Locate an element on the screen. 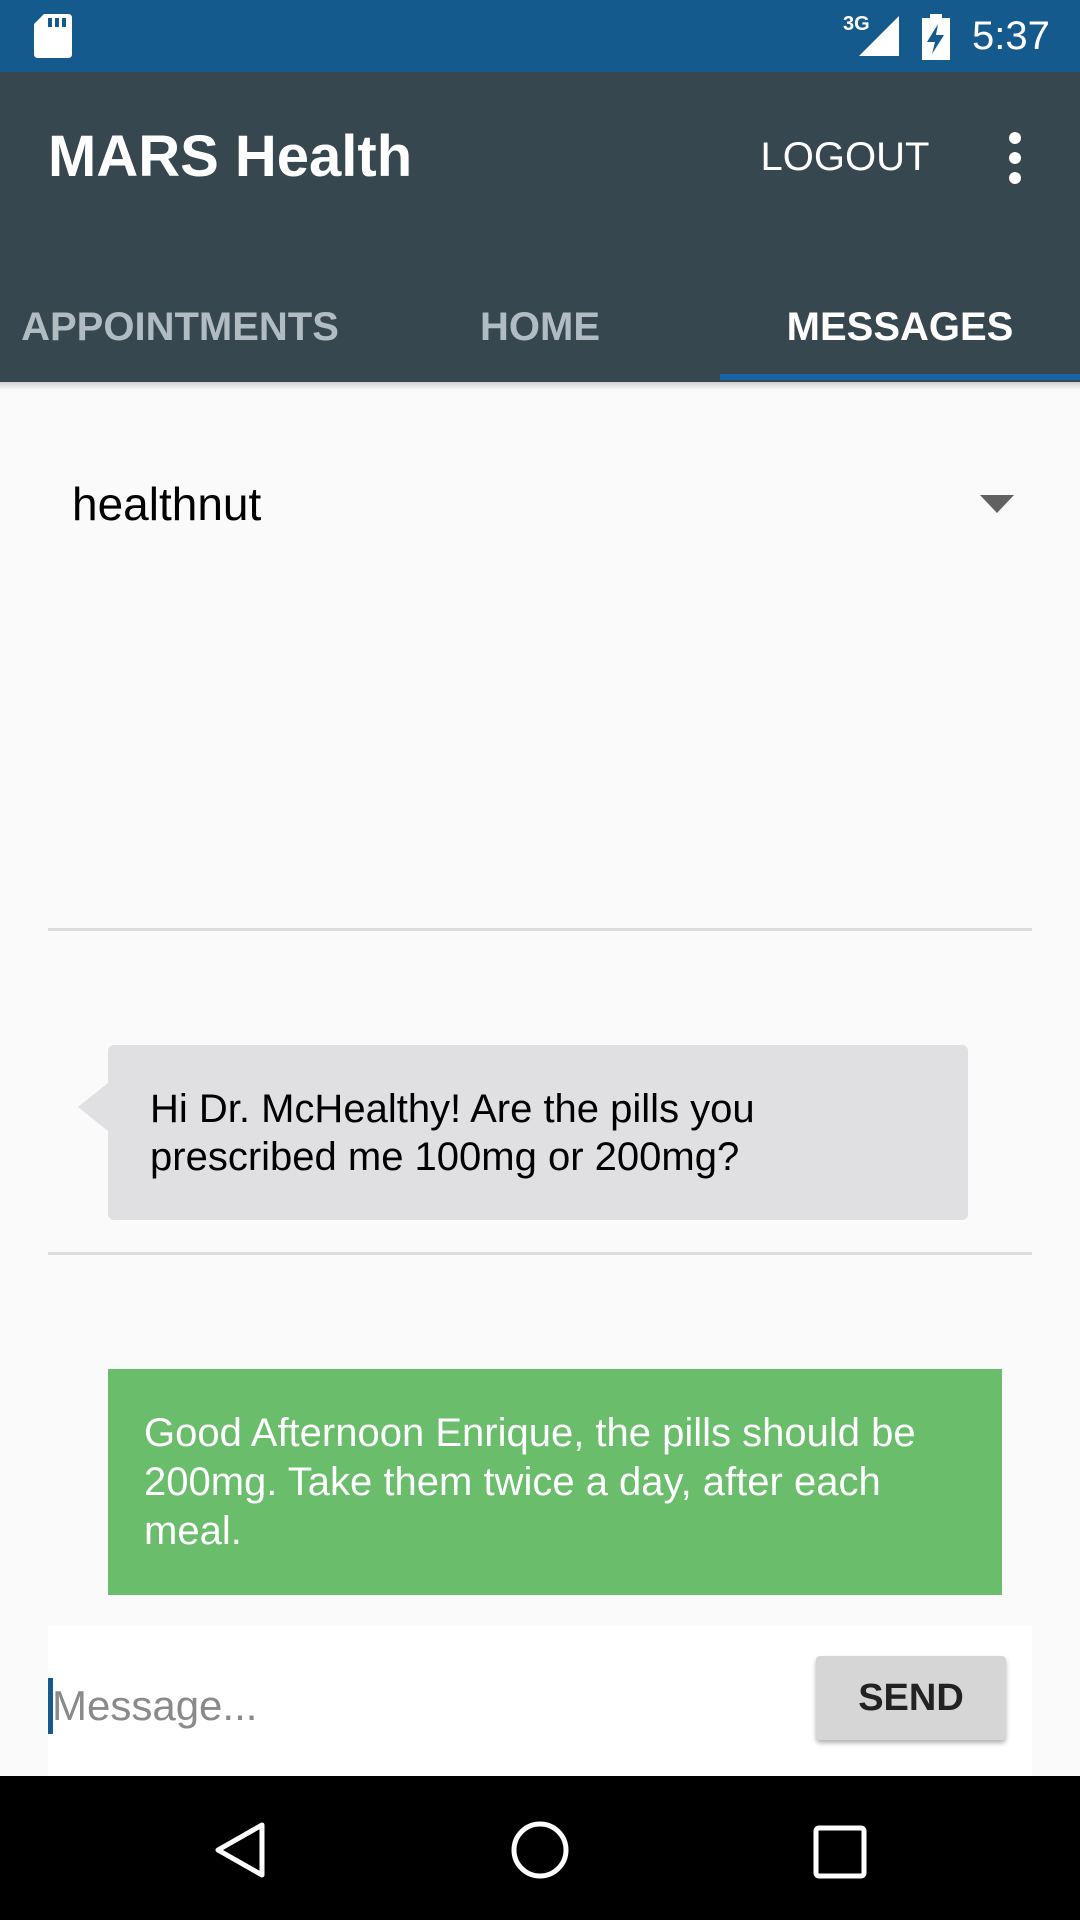 This screenshot has width=1080, height=1920. tab-home: HOME is located at coordinates (540, 327).